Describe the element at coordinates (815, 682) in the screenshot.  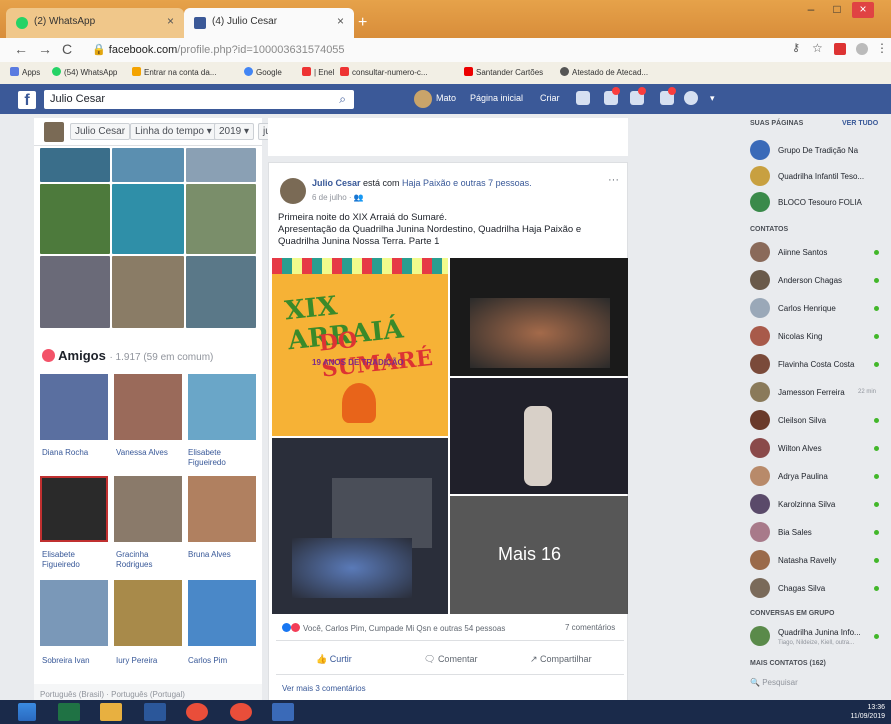
I see `contacts-search-input: 🔍 Pesquisar` at that location.